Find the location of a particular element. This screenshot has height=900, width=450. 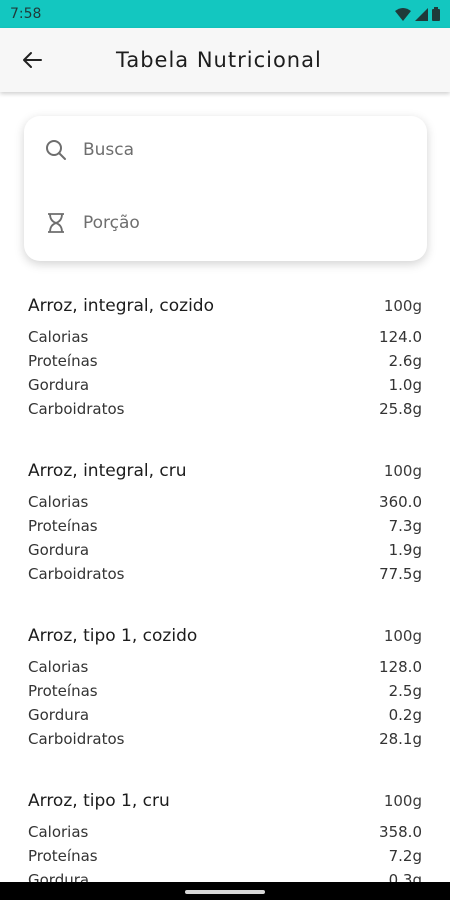

nutrient-value: 360.0 is located at coordinates (400, 502).